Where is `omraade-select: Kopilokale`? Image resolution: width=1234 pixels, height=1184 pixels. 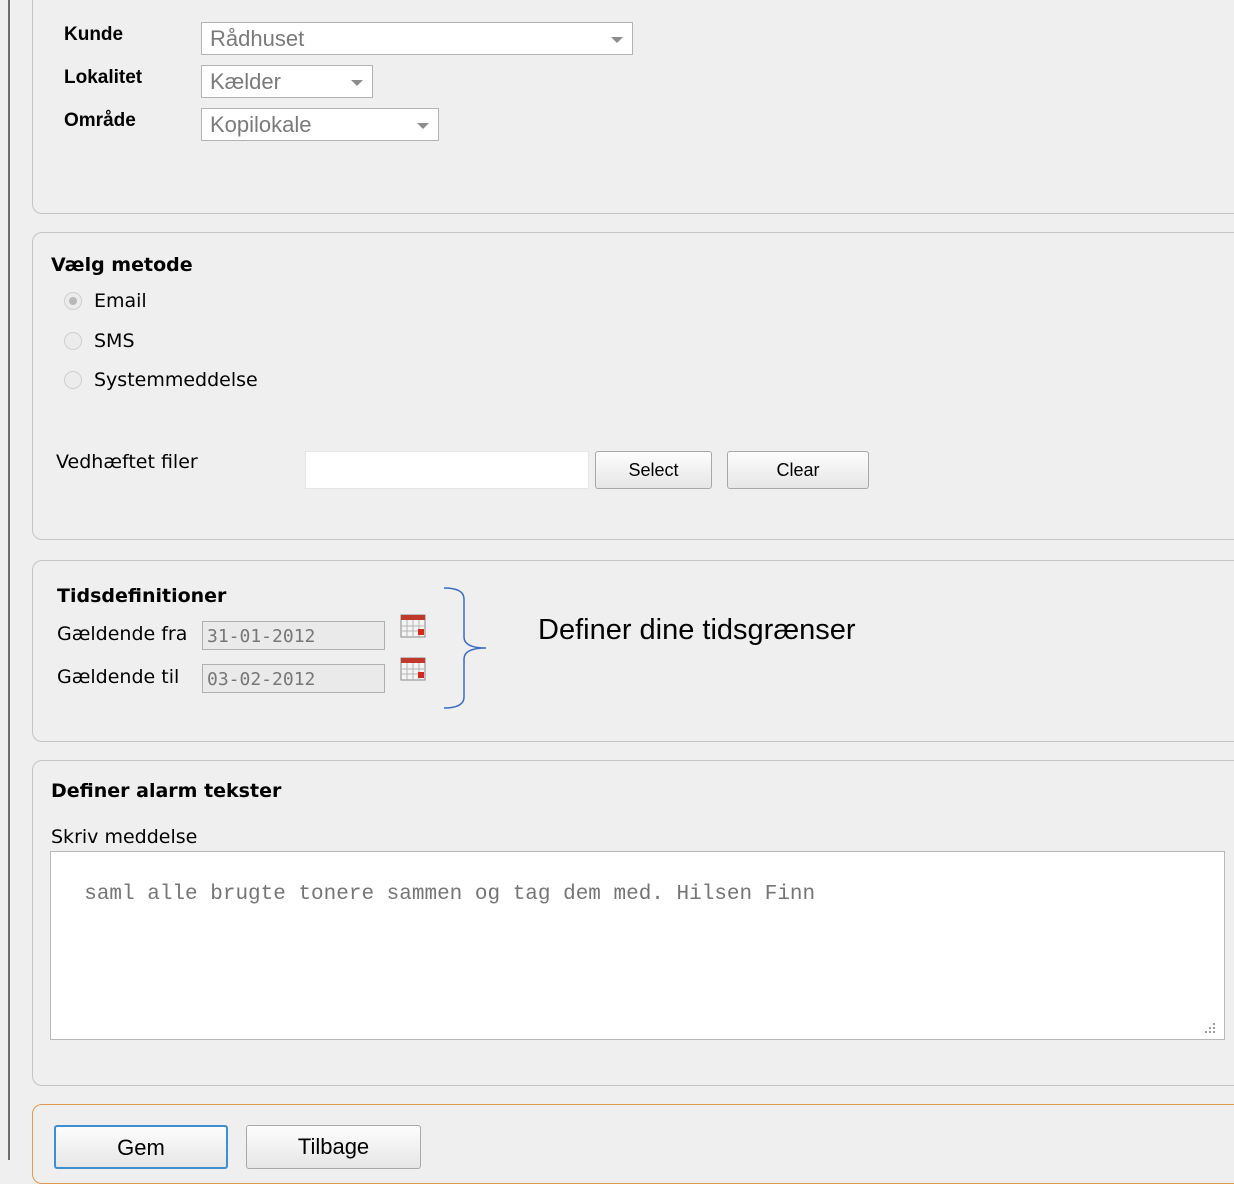
omraade-select: Kopilokale is located at coordinates (320, 124).